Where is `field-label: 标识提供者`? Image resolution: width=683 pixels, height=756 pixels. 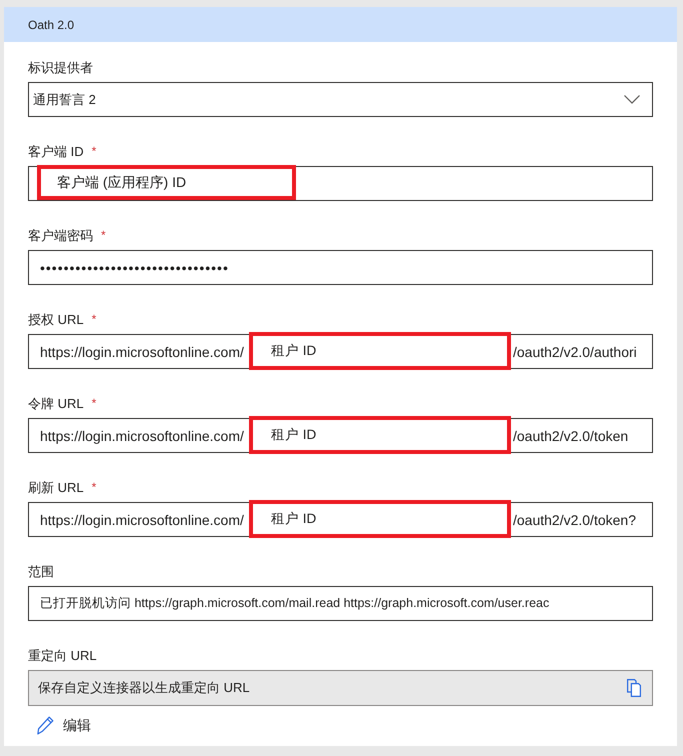 field-label: 标识提供者 is located at coordinates (60, 68).